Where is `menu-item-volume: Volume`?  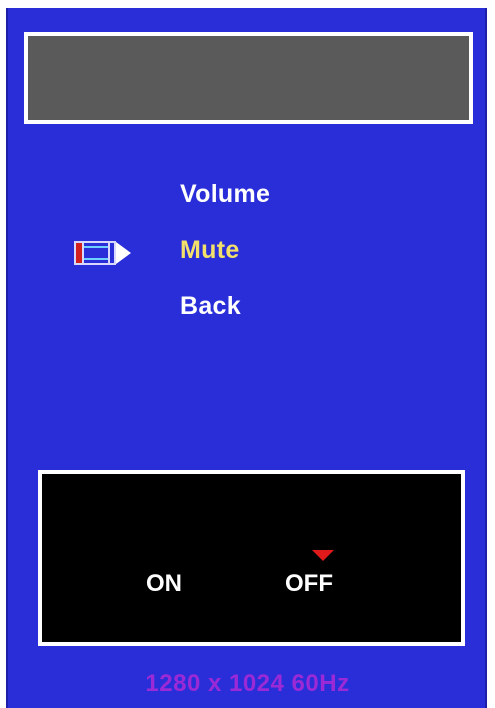
menu-item-volume: Volume is located at coordinates (225, 194).